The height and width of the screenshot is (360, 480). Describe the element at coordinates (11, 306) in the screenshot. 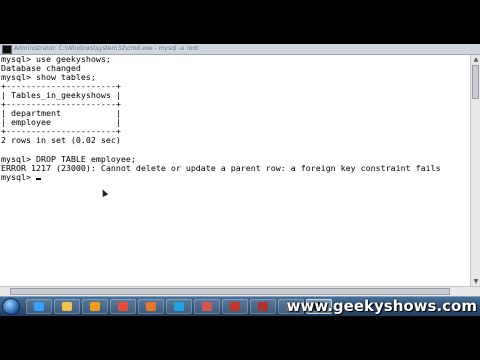

I see `start-orb-icon` at that location.